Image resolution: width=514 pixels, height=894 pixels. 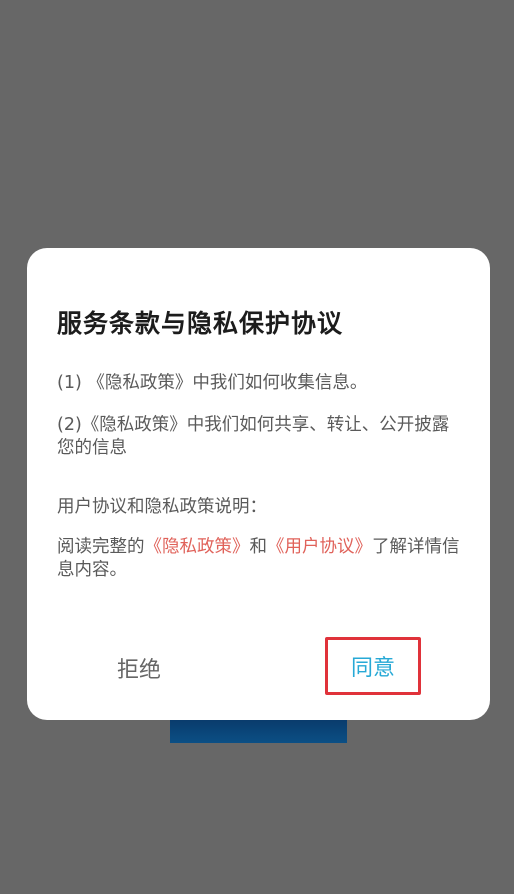 I want to click on policy-item-collect: (1) 《隐私政策》中我们如何收集信息。, so click(x=259, y=383).